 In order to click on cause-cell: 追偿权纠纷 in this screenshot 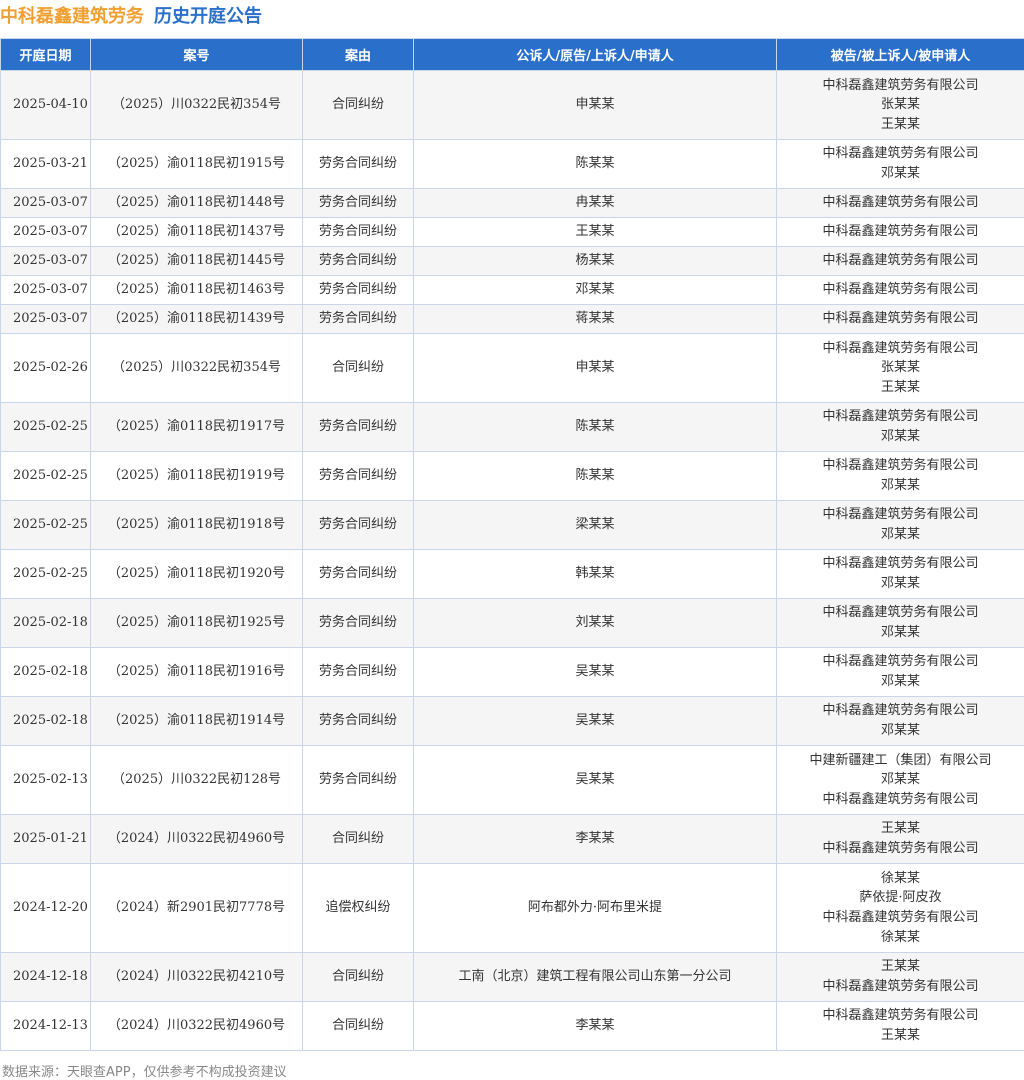, I will do `click(358, 908)`.